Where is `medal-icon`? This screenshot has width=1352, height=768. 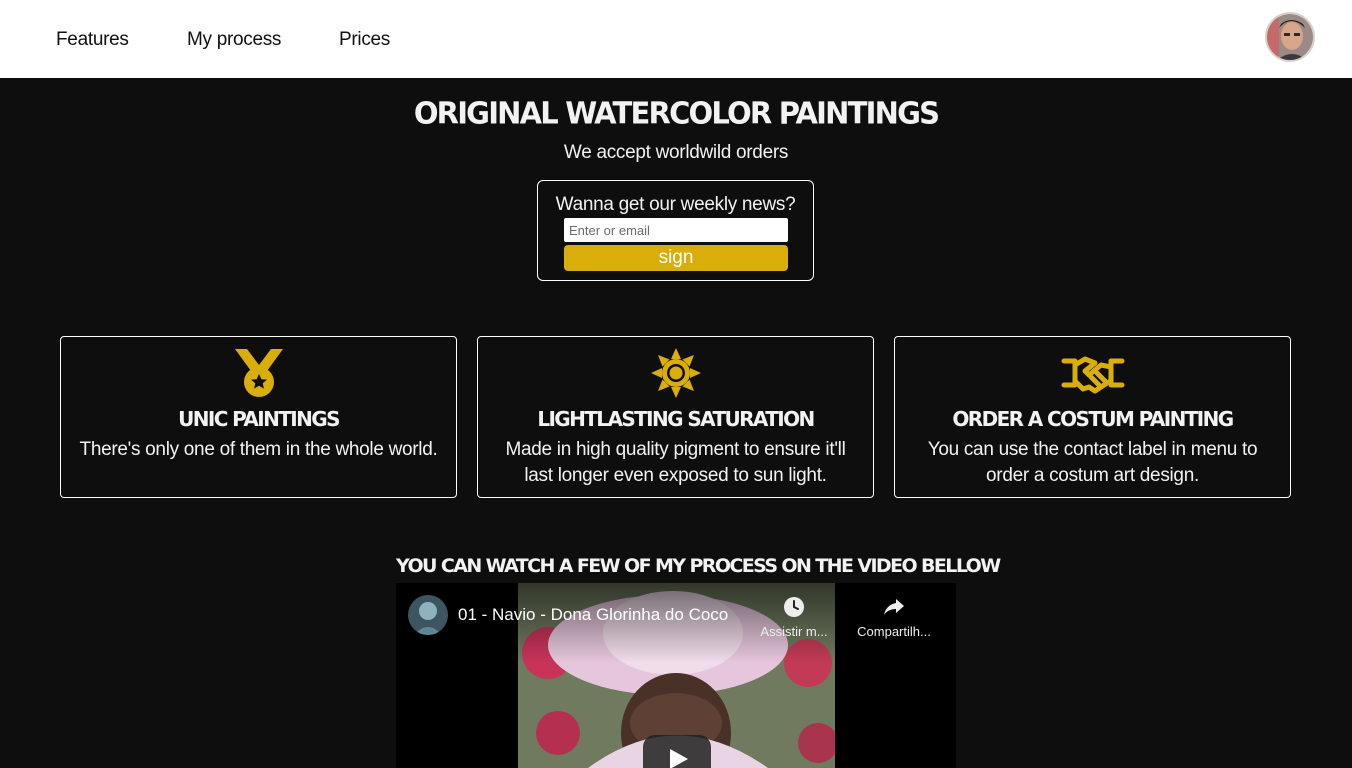 medal-icon is located at coordinates (258, 373).